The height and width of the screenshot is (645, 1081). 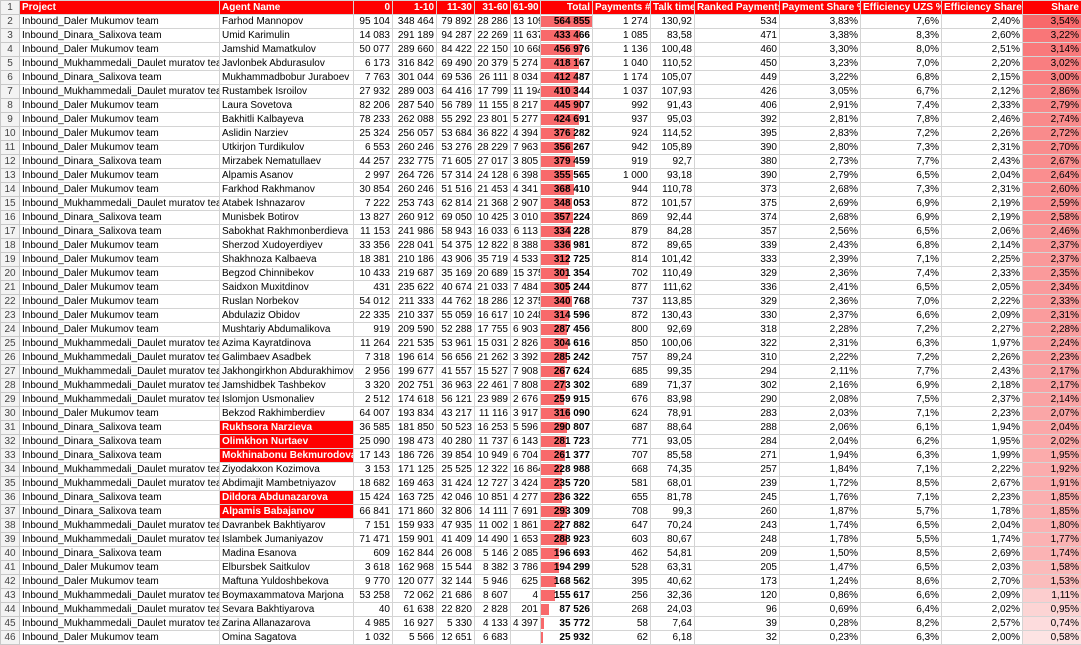 What do you see at coordinates (673, 288) in the screenshot?
I see `cell-value: 111,62` at bounding box center [673, 288].